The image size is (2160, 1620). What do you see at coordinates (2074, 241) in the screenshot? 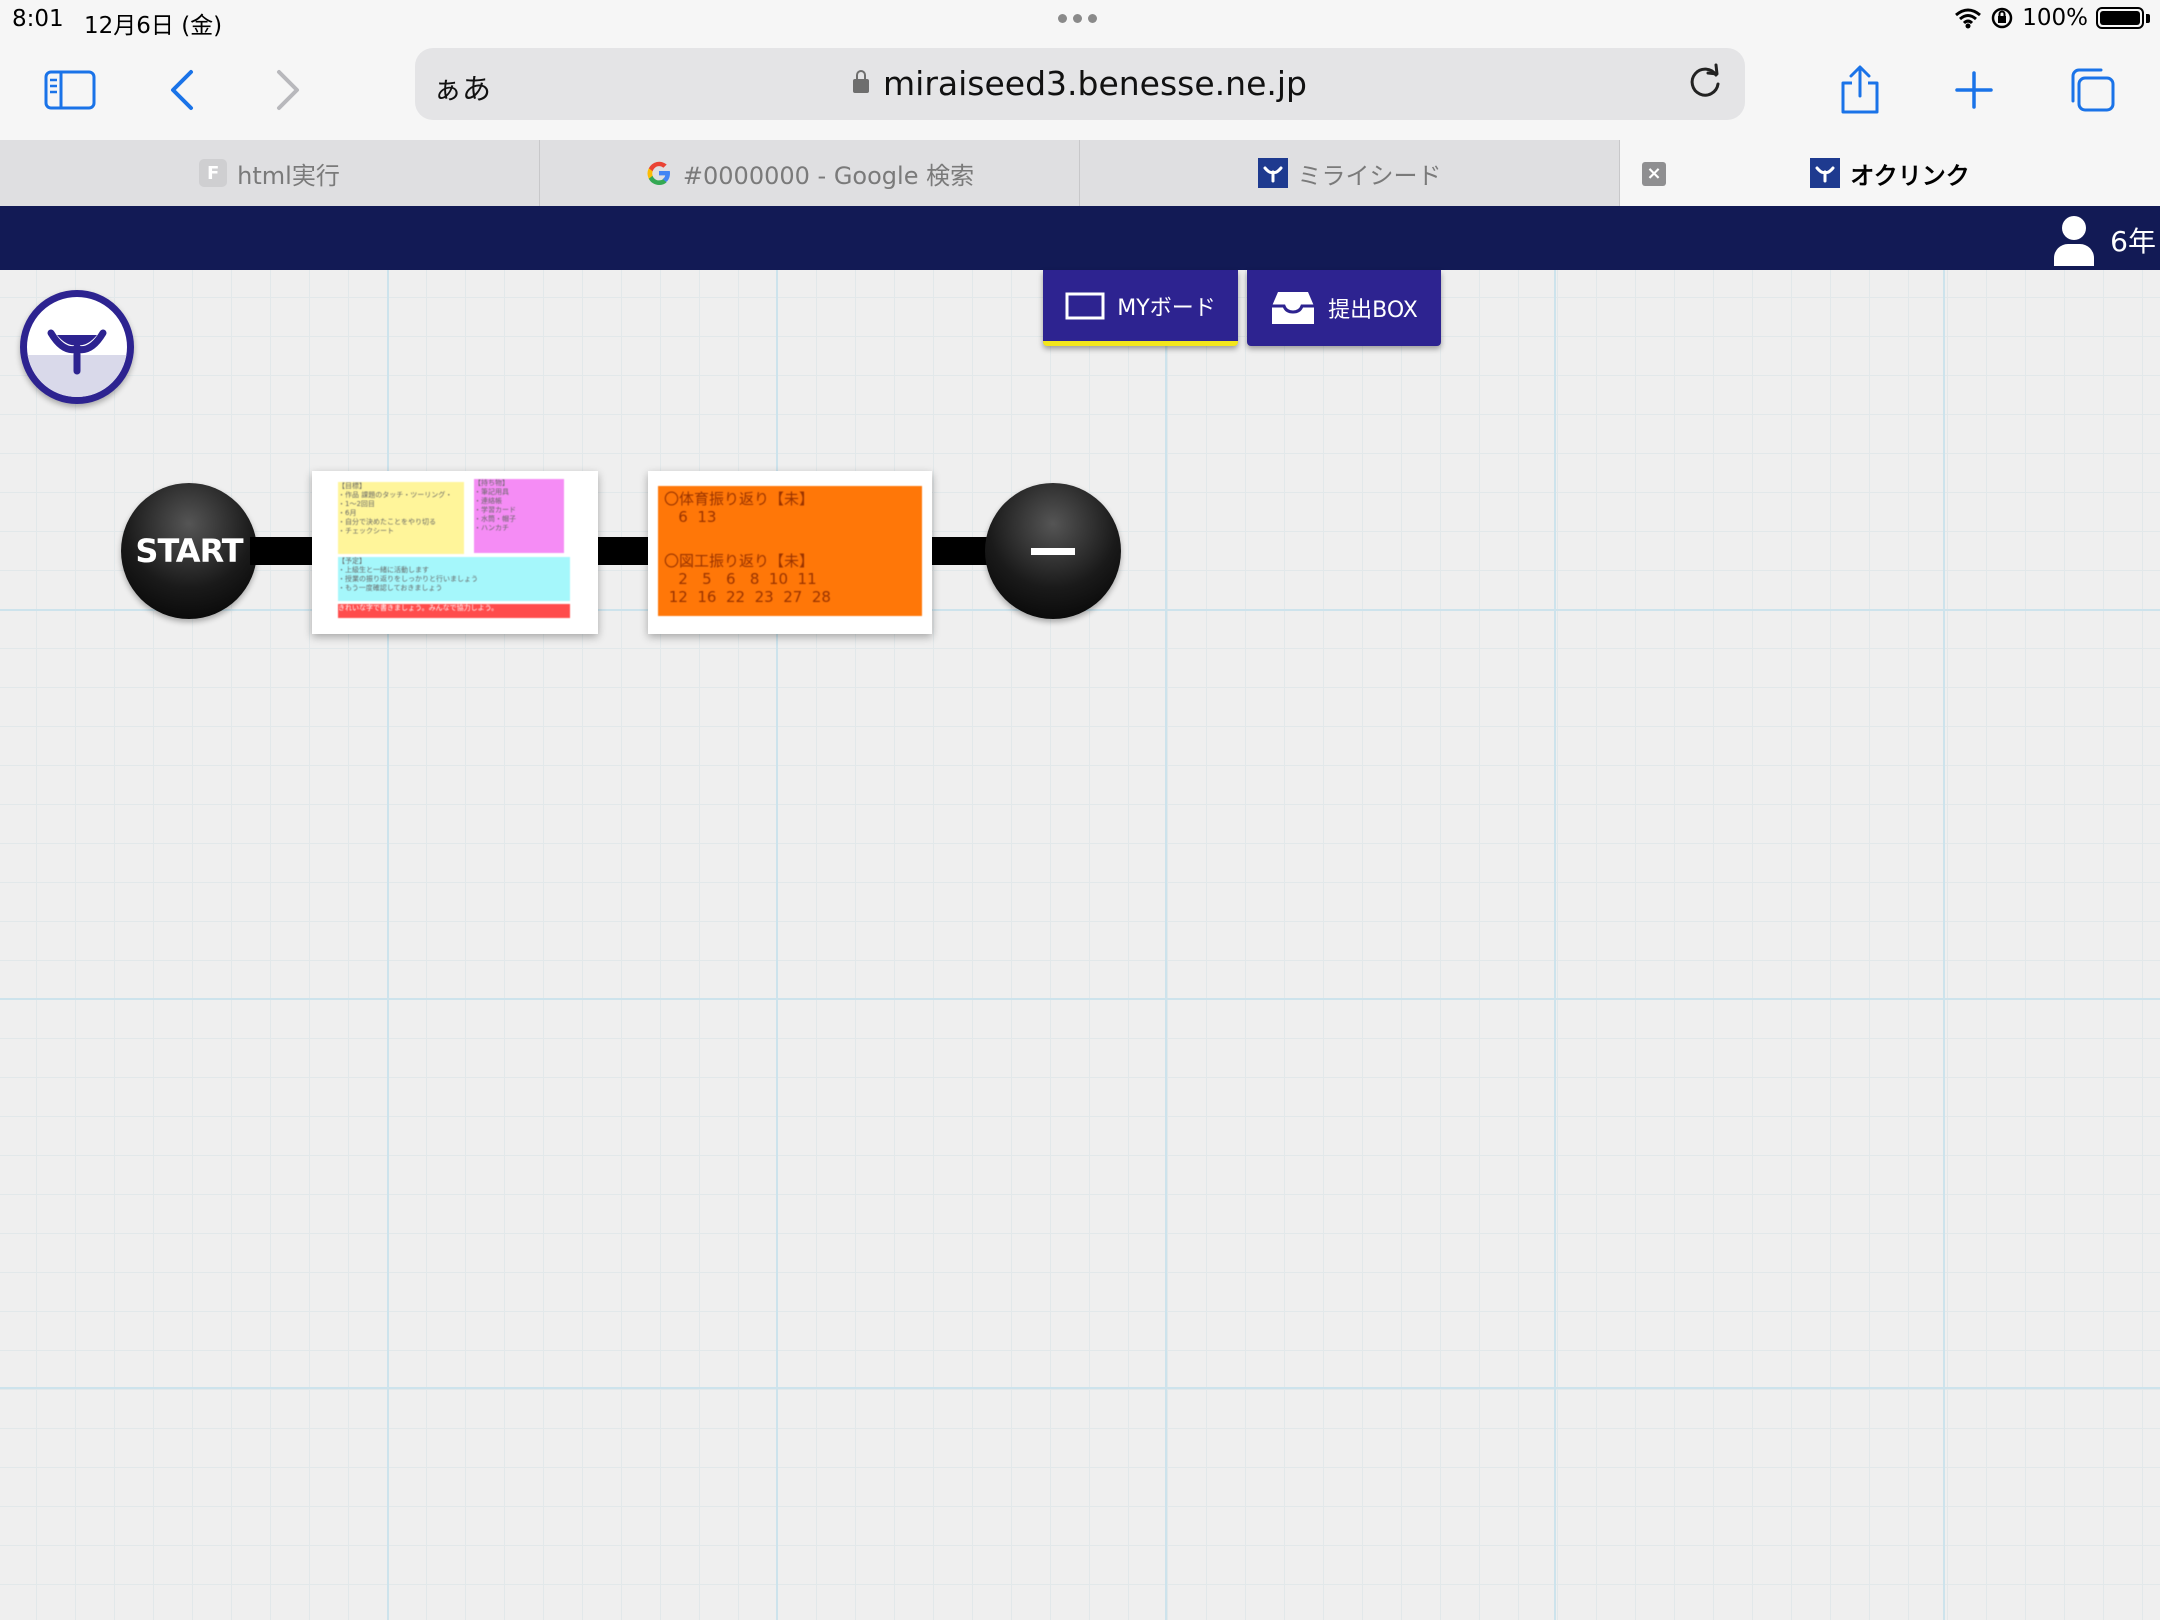
I see `user-icon` at bounding box center [2074, 241].